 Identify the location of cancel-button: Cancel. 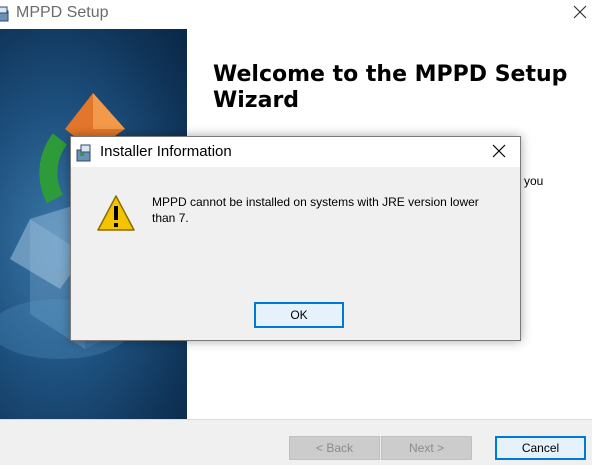
(540, 448).